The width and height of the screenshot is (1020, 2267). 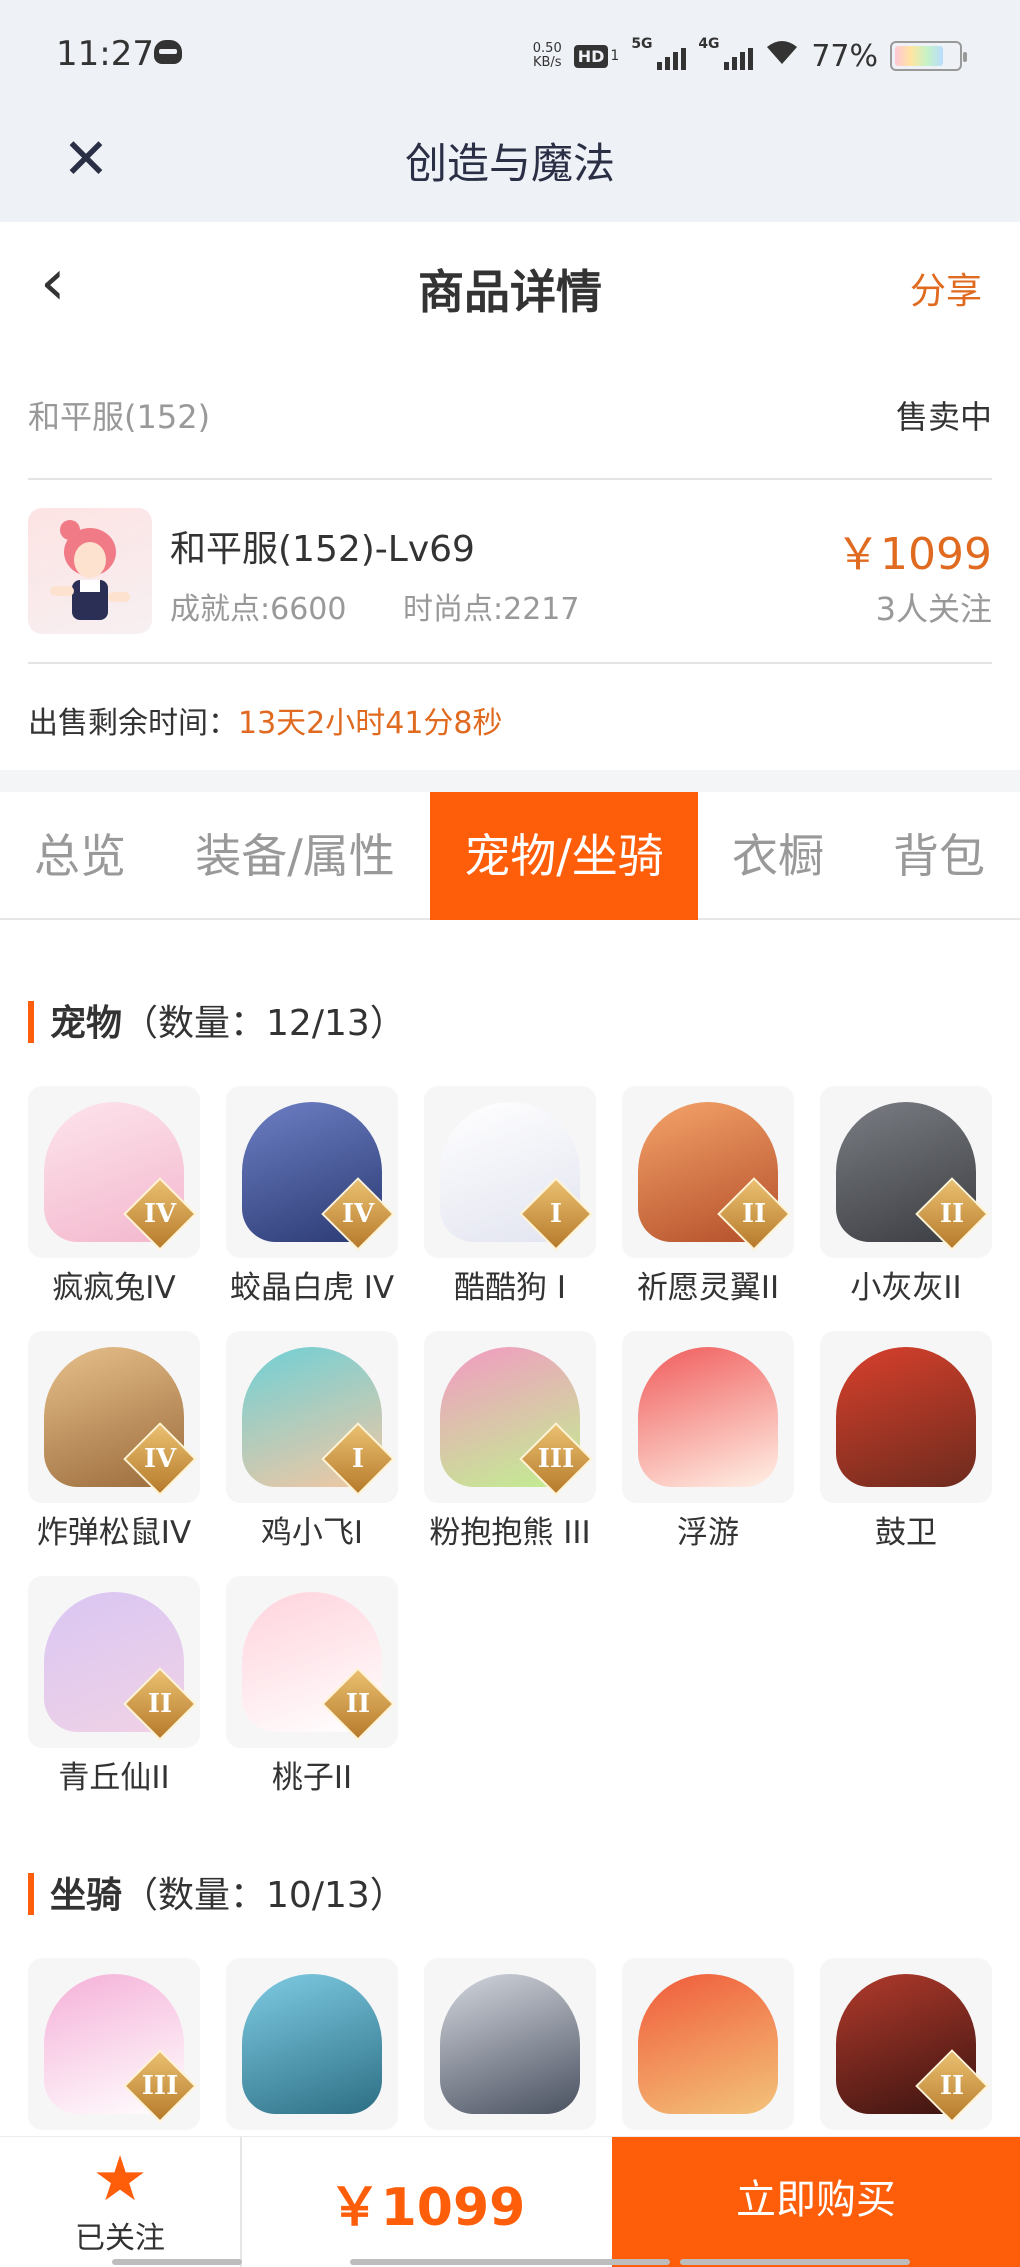 I want to click on pets-section-title: 宠物（数量：12/13）, so click(x=217, y=1020).